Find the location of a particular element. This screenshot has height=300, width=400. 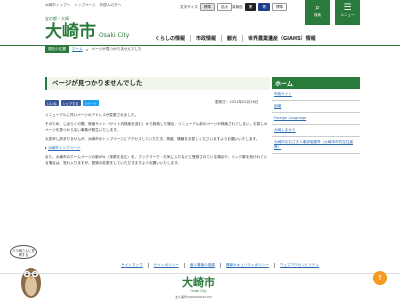

bg-standard-button: 標準 is located at coordinates (279, 7).